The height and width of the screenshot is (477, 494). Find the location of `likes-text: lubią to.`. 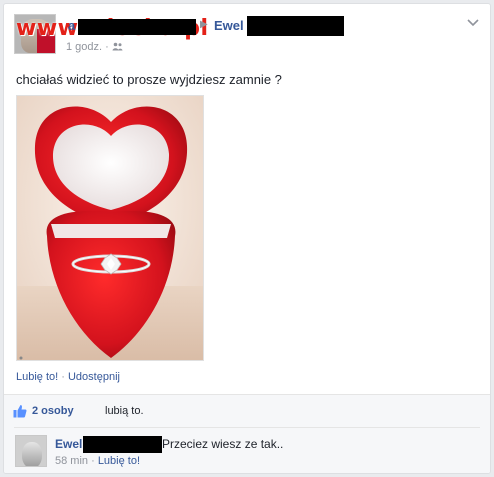

likes-text: lubią to. is located at coordinates (124, 411).